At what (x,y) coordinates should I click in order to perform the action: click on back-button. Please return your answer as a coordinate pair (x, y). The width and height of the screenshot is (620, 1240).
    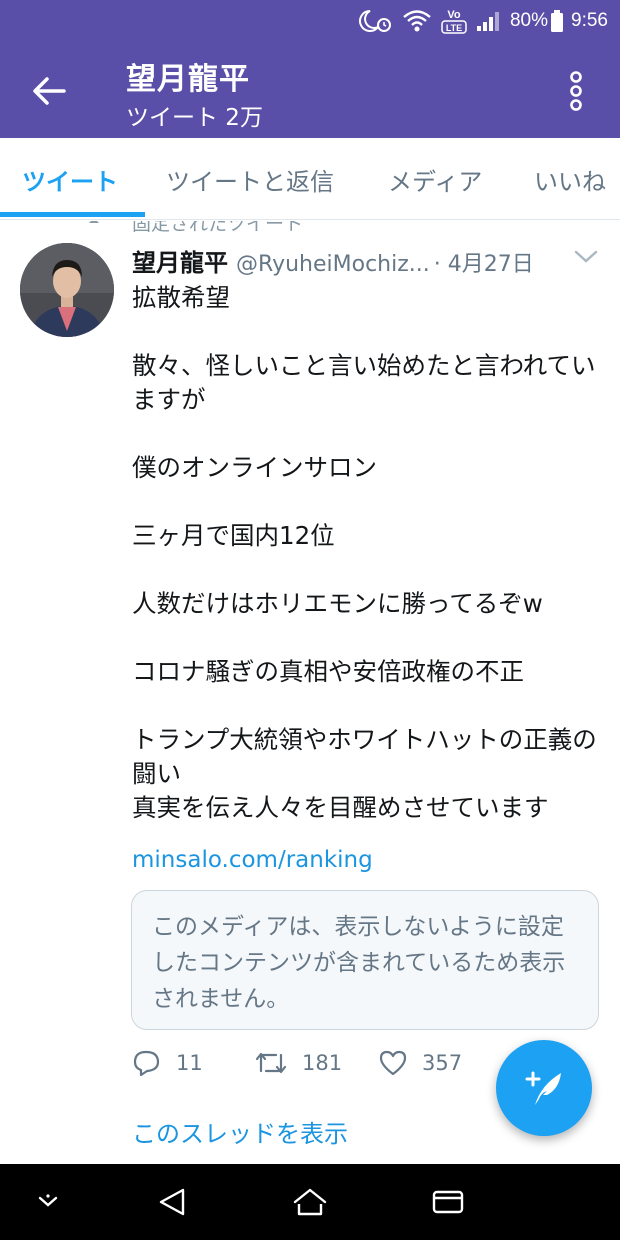
    Looking at the image, I should click on (49, 91).